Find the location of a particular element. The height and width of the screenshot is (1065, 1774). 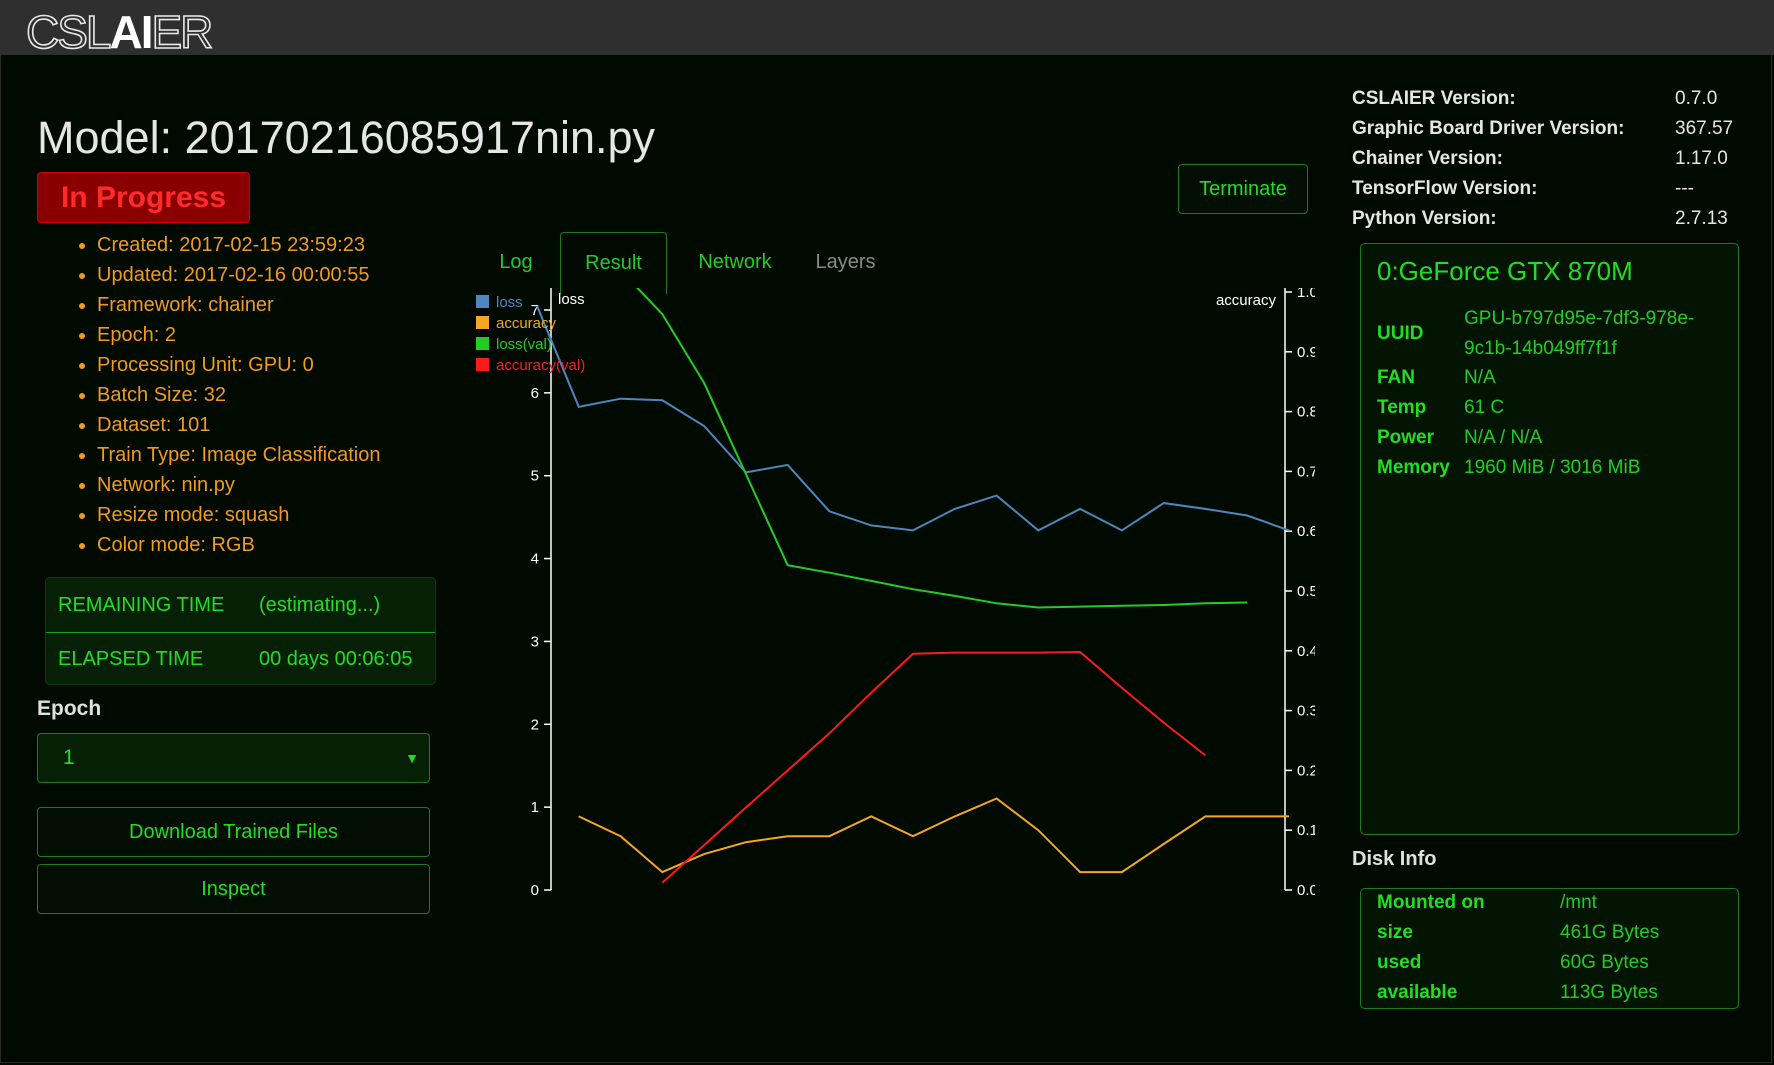

right-axis-tick-label: 0.8 is located at coordinates (1306, 412).